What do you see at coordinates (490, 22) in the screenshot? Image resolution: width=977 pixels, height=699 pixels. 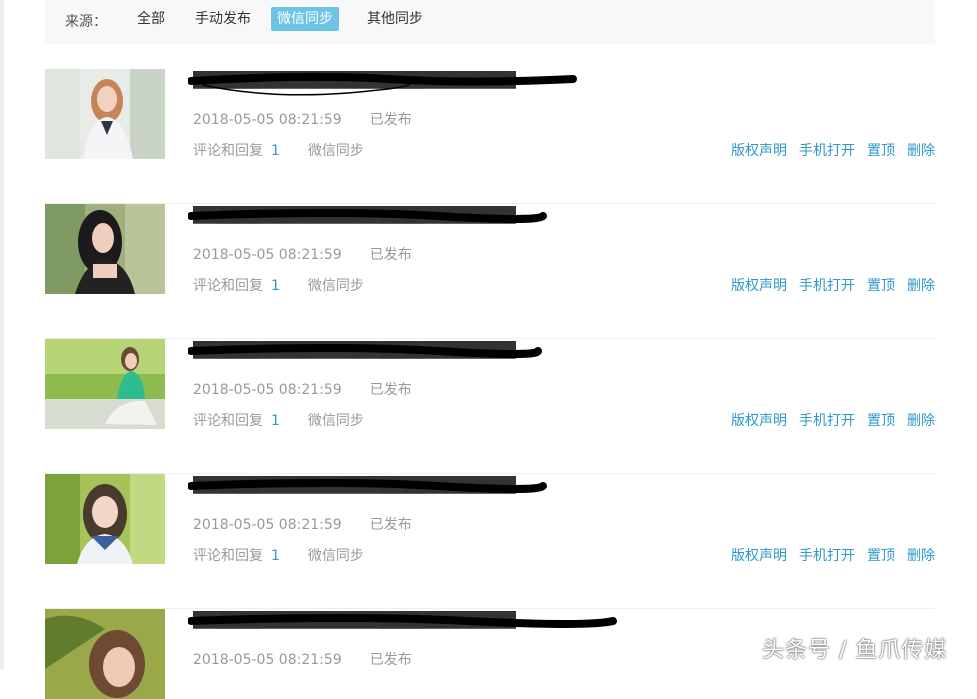 I see `source-filter-bar: 来源： 全部 手动发布 微信同步 其他同步` at bounding box center [490, 22].